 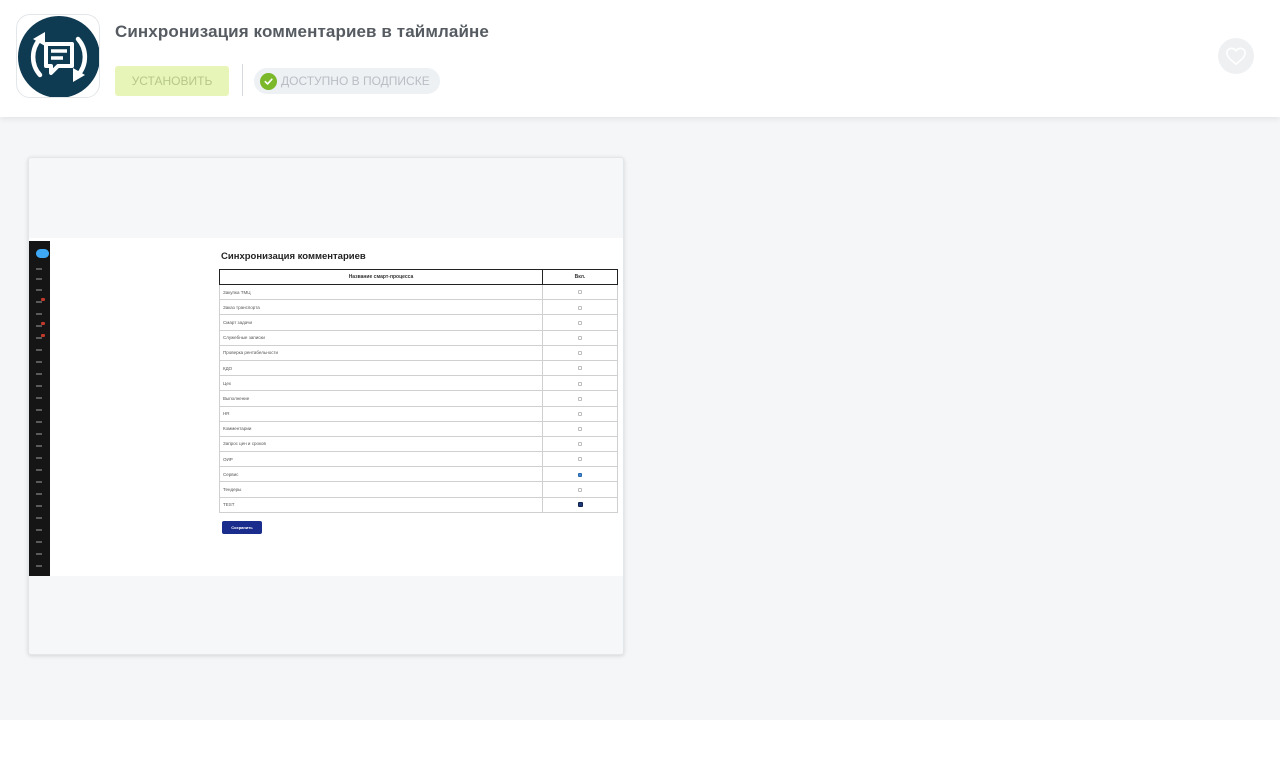 What do you see at coordinates (39, 408) in the screenshot?
I see `screenshot-sidebar` at bounding box center [39, 408].